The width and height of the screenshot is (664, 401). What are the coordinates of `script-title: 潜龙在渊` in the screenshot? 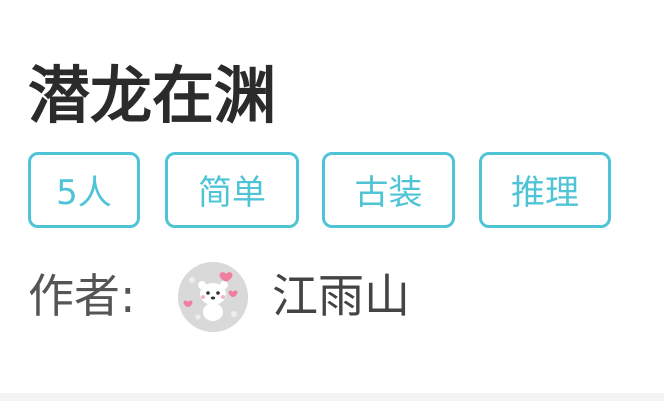 It's located at (152, 95).